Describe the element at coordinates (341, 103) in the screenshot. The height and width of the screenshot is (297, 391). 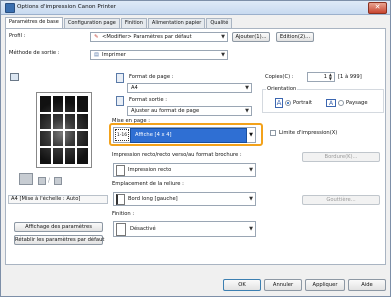
I see `landscape-radio` at that location.